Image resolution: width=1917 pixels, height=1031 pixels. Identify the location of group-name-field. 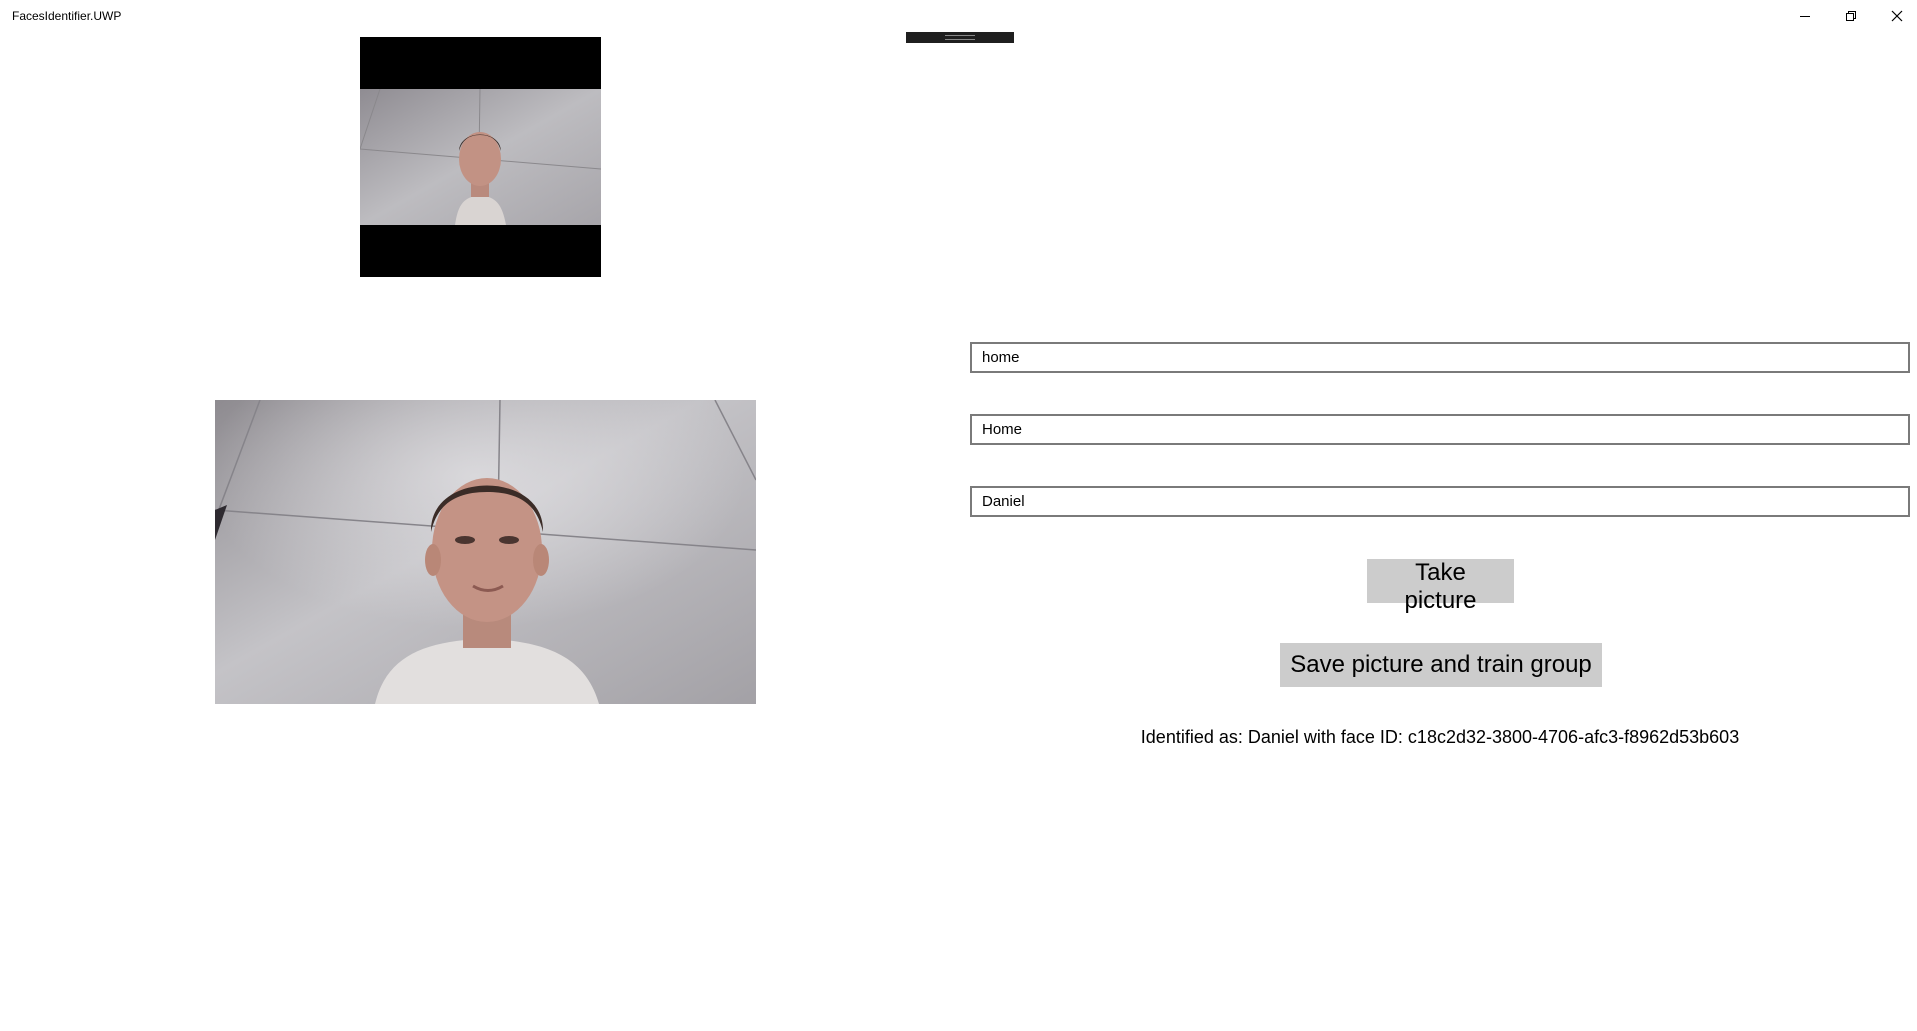
(1440, 429).